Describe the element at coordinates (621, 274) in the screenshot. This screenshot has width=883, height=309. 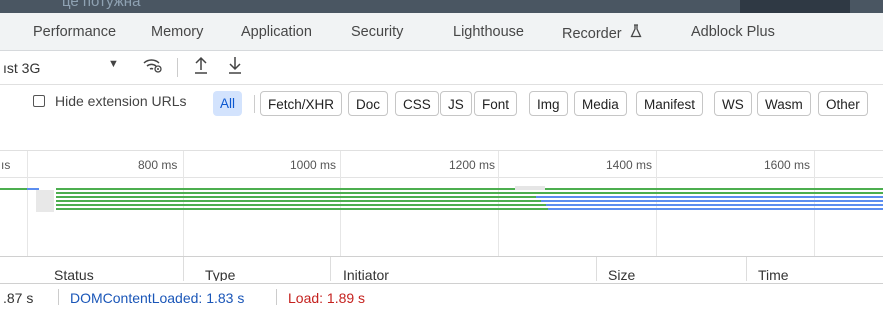
I see `column-size: Size` at that location.